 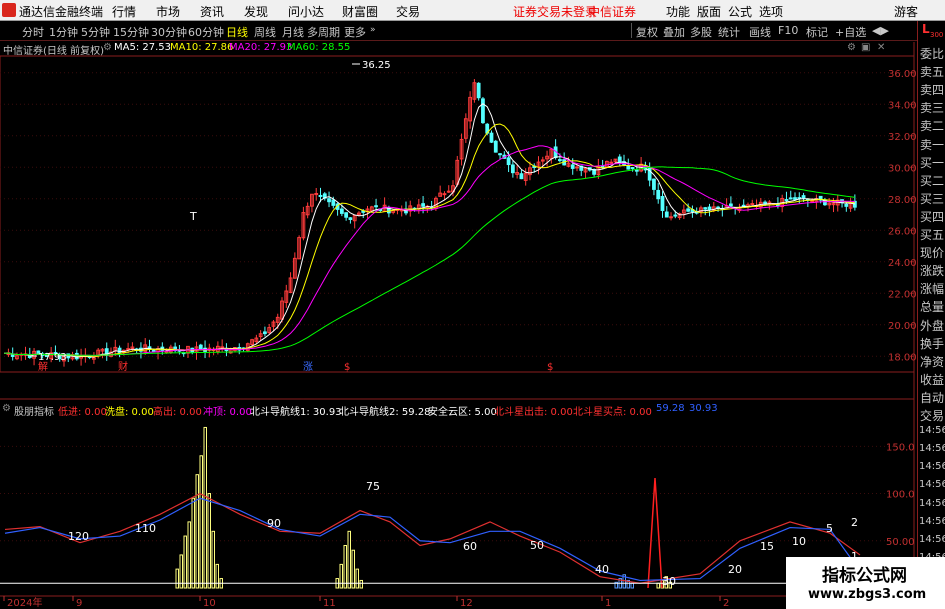 What do you see at coordinates (851, 47) in the screenshot?
I see `gear-icon: ⚙` at bounding box center [851, 47].